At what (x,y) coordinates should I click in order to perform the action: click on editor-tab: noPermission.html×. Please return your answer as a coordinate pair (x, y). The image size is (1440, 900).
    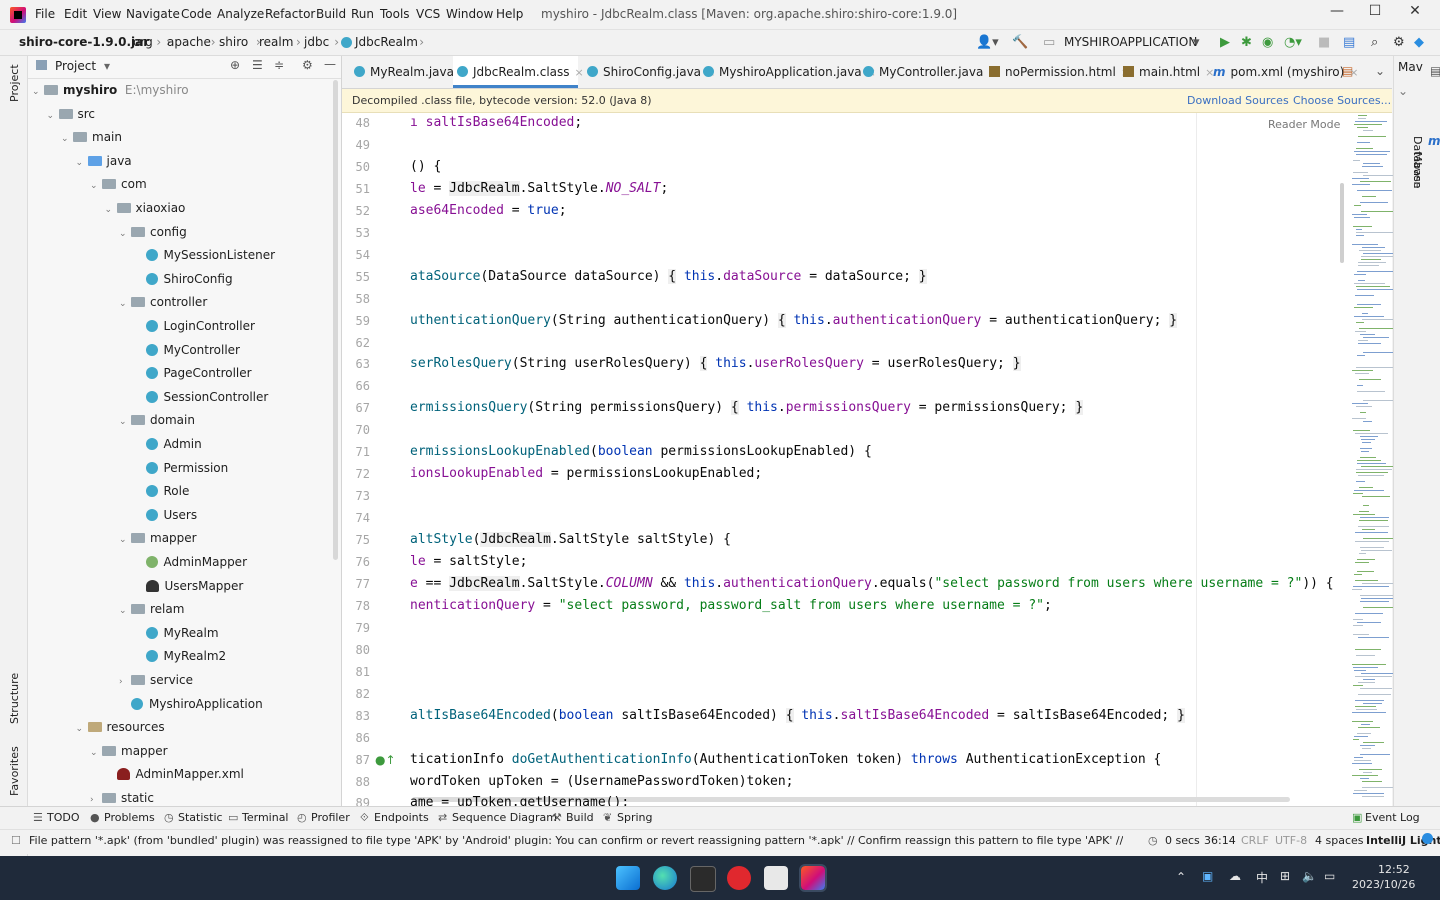
    Looking at the image, I should click on (1057, 72).